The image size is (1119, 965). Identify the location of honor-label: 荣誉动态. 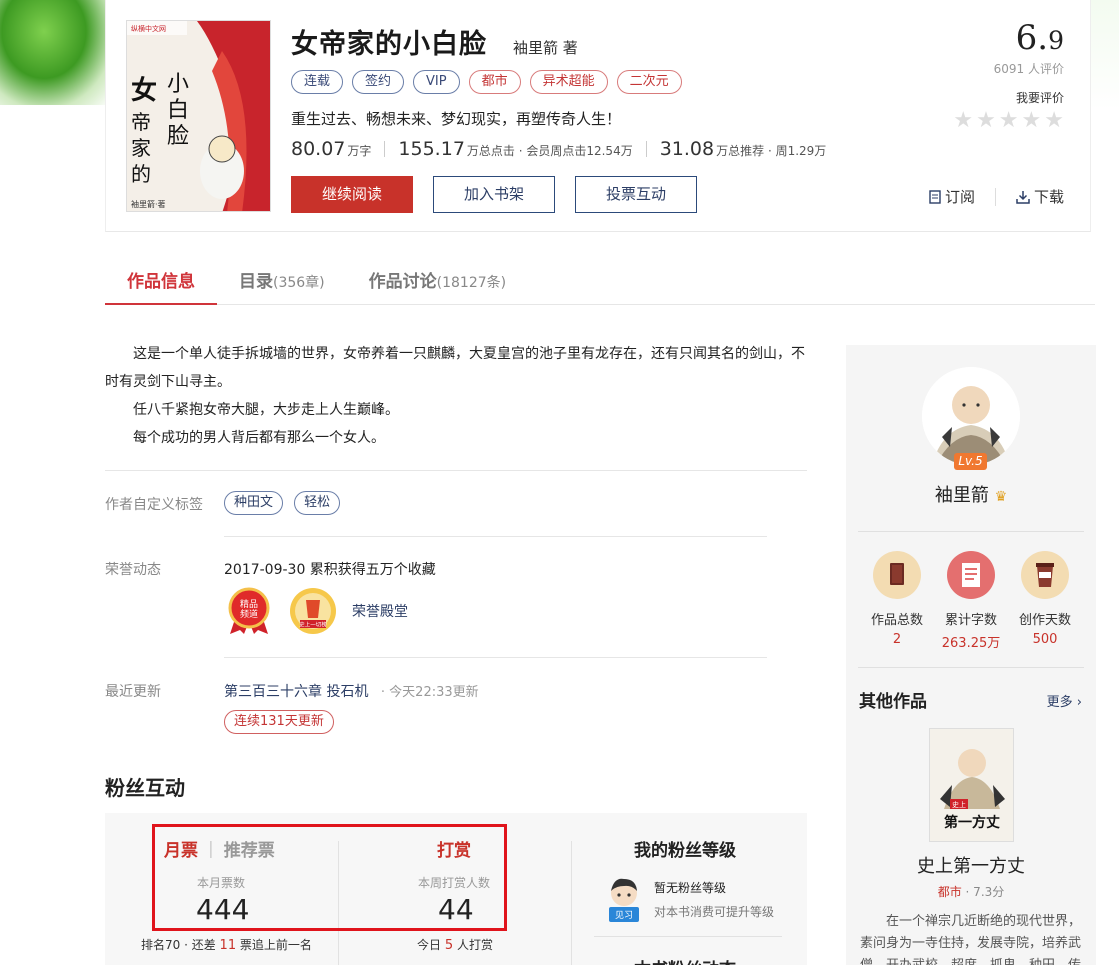
(133, 570).